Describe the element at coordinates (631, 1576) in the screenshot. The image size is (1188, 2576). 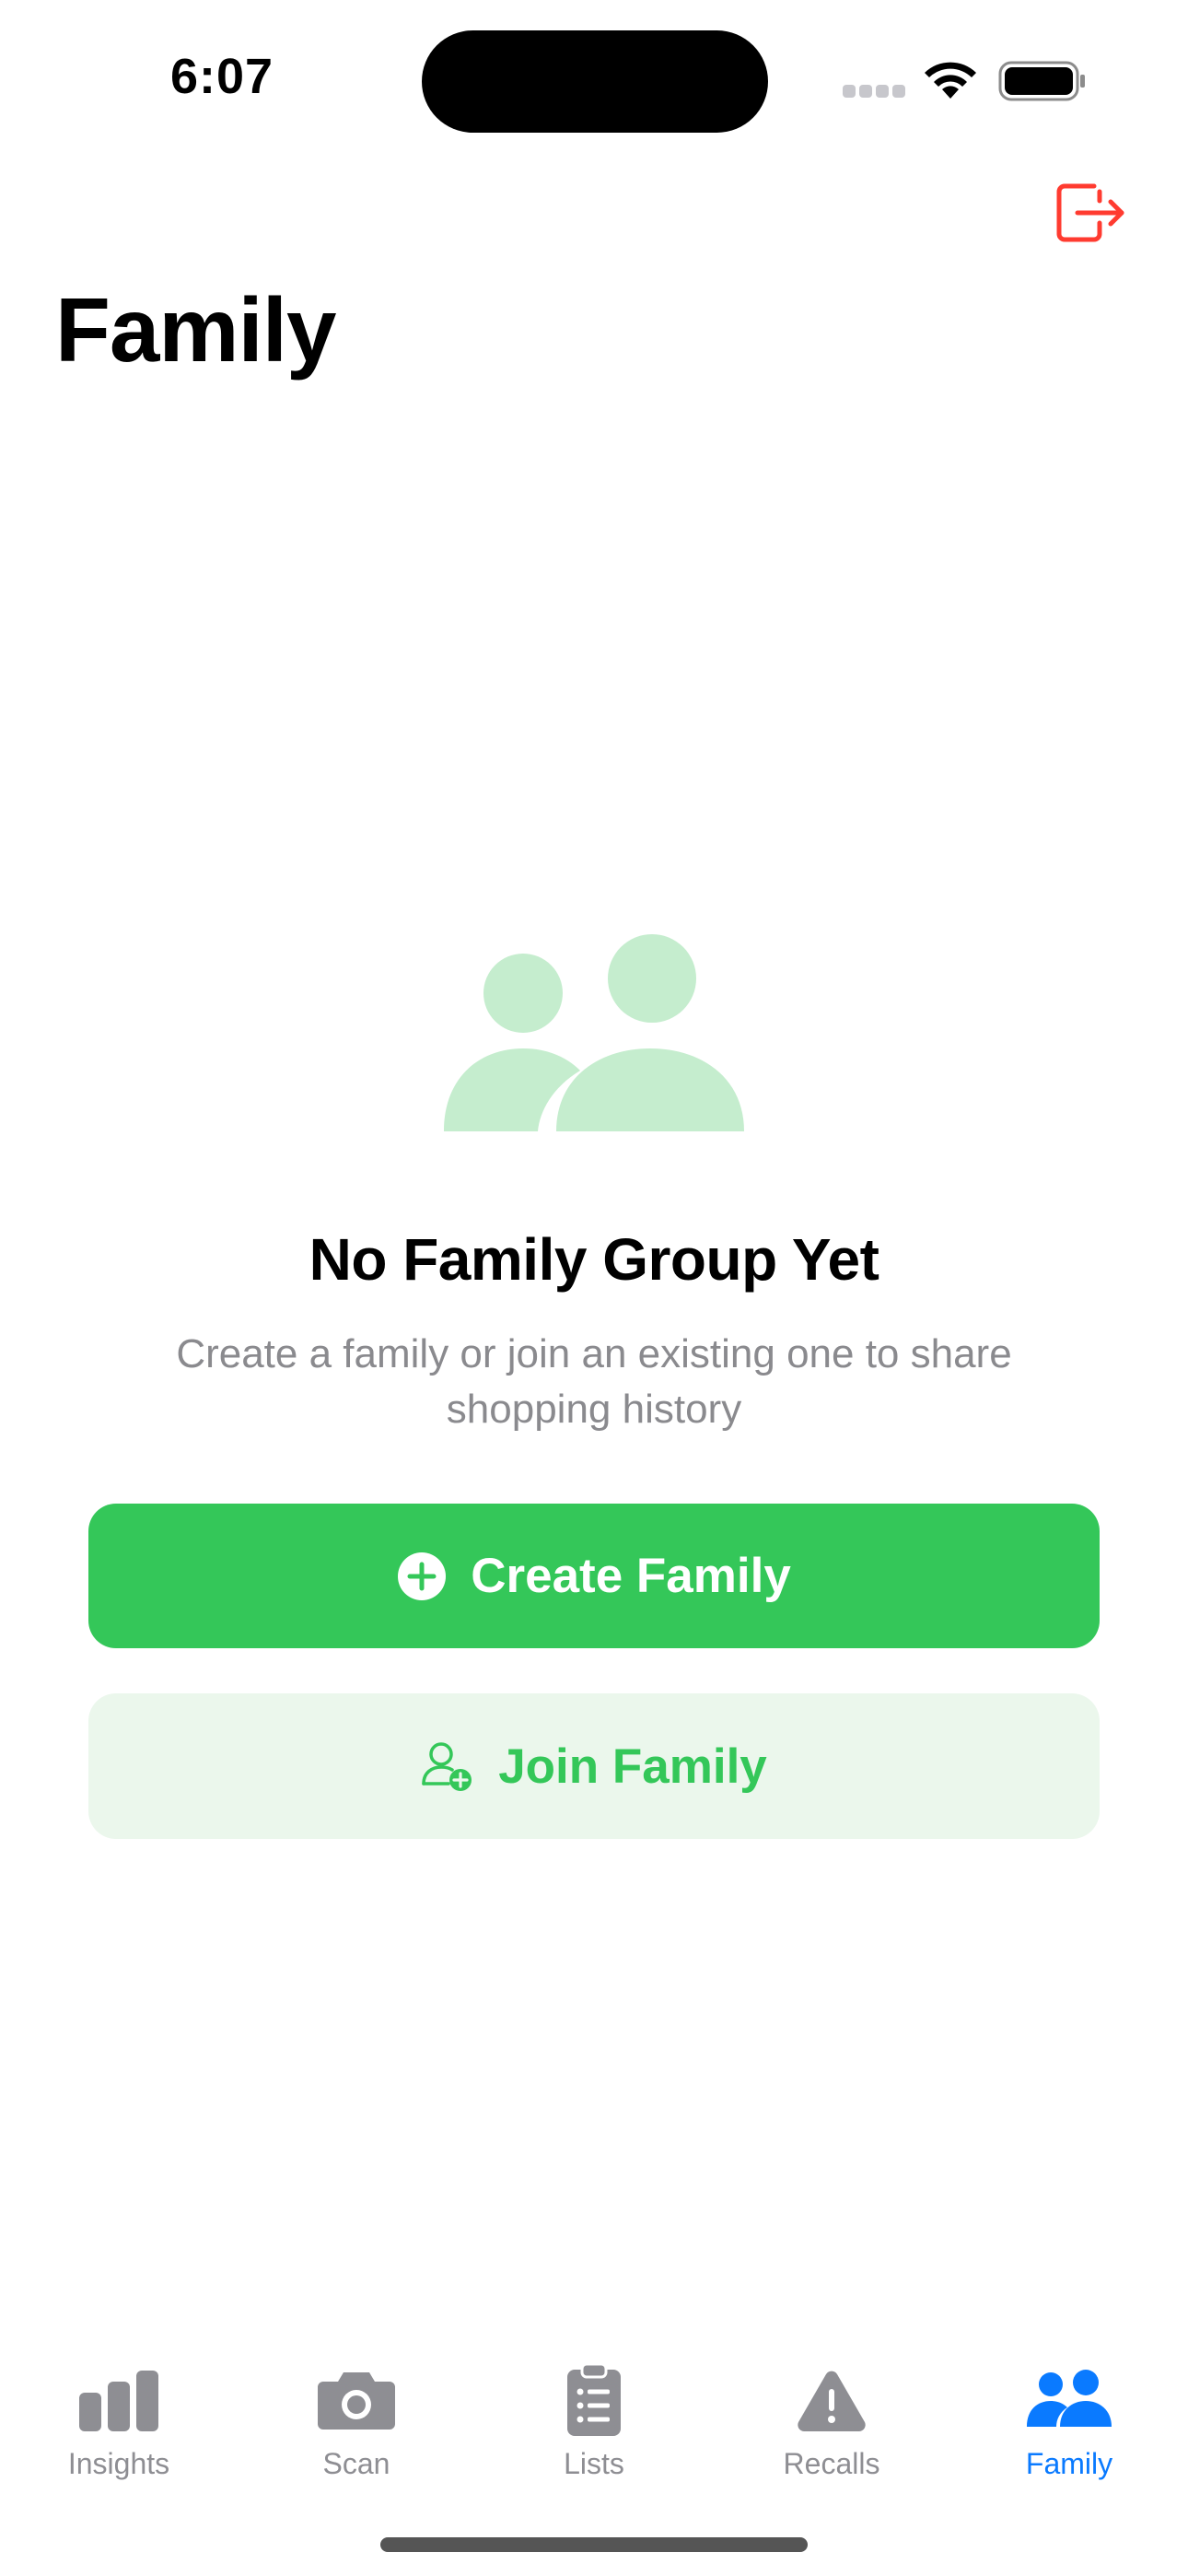
I see `create-family-label: Create Family` at that location.